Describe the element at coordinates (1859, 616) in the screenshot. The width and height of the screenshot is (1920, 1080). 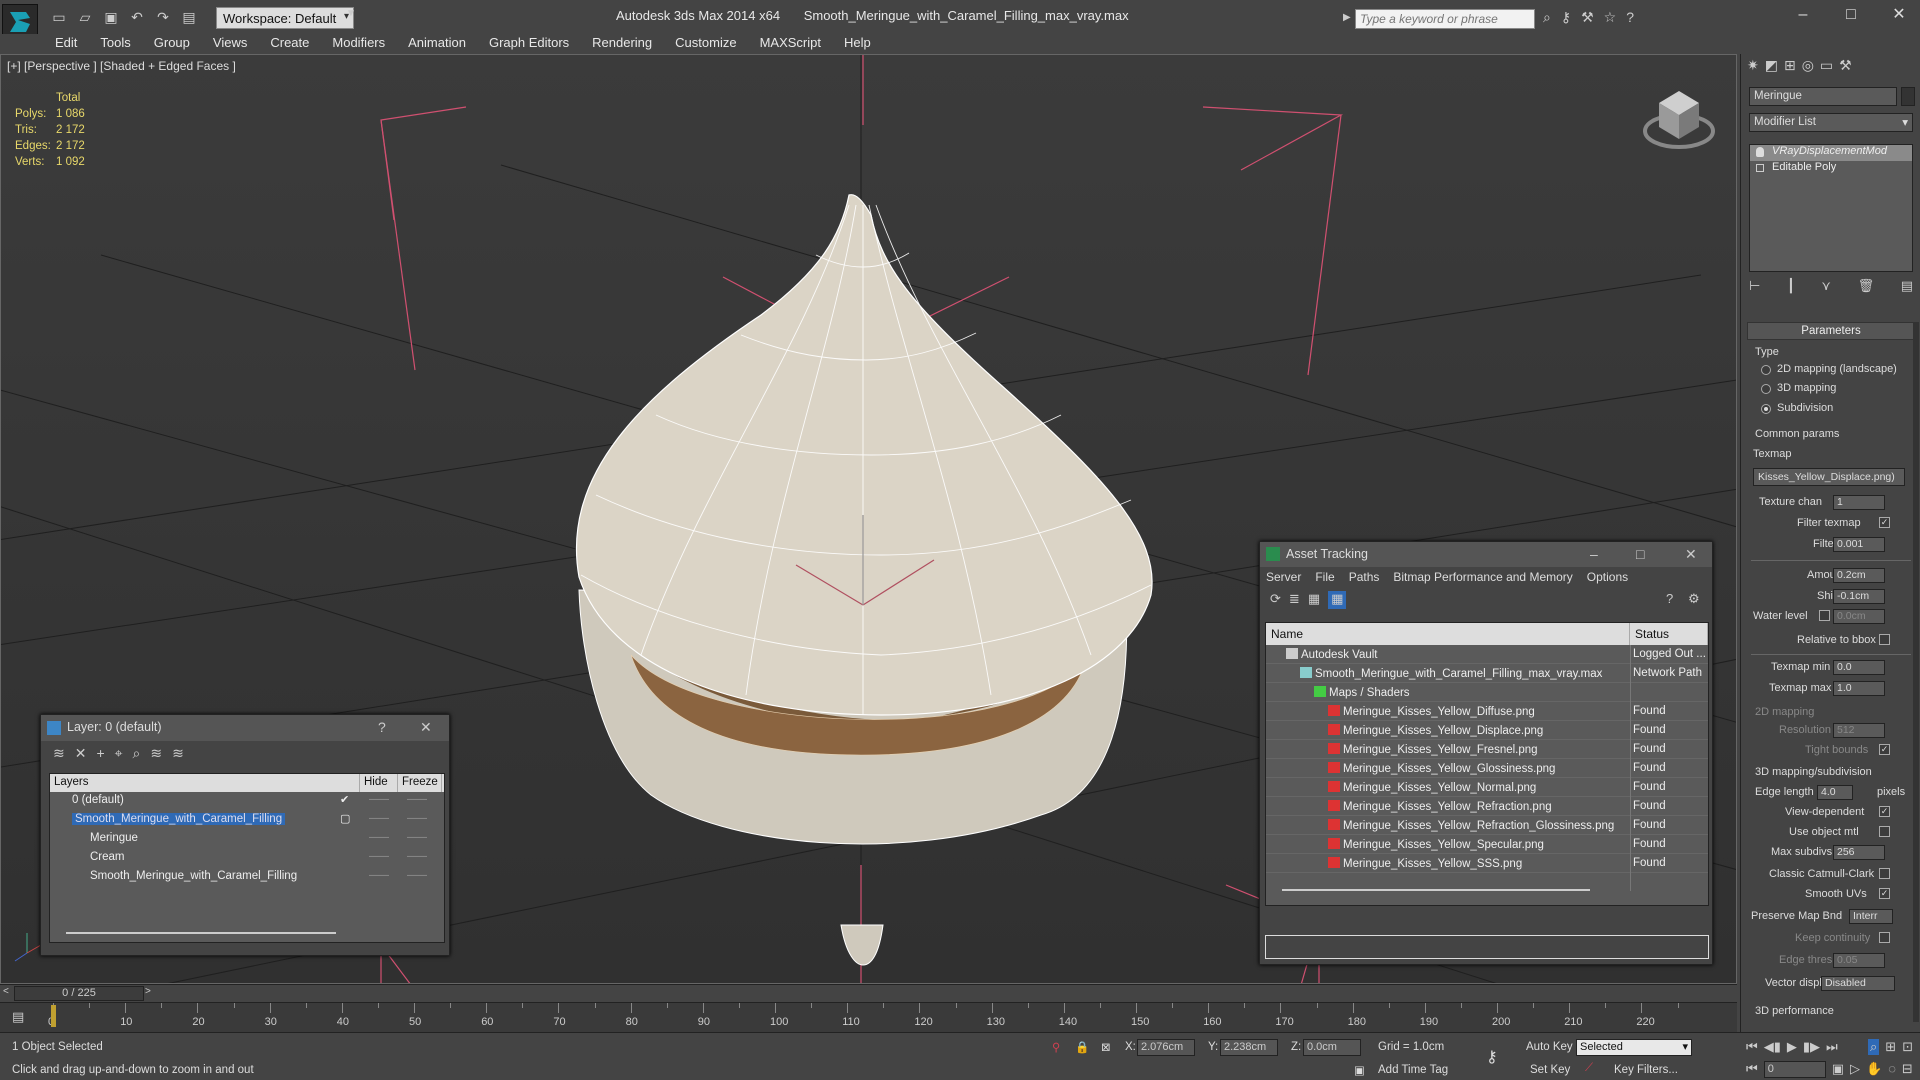
I see `water-level-spinner: 0.0cm` at that location.